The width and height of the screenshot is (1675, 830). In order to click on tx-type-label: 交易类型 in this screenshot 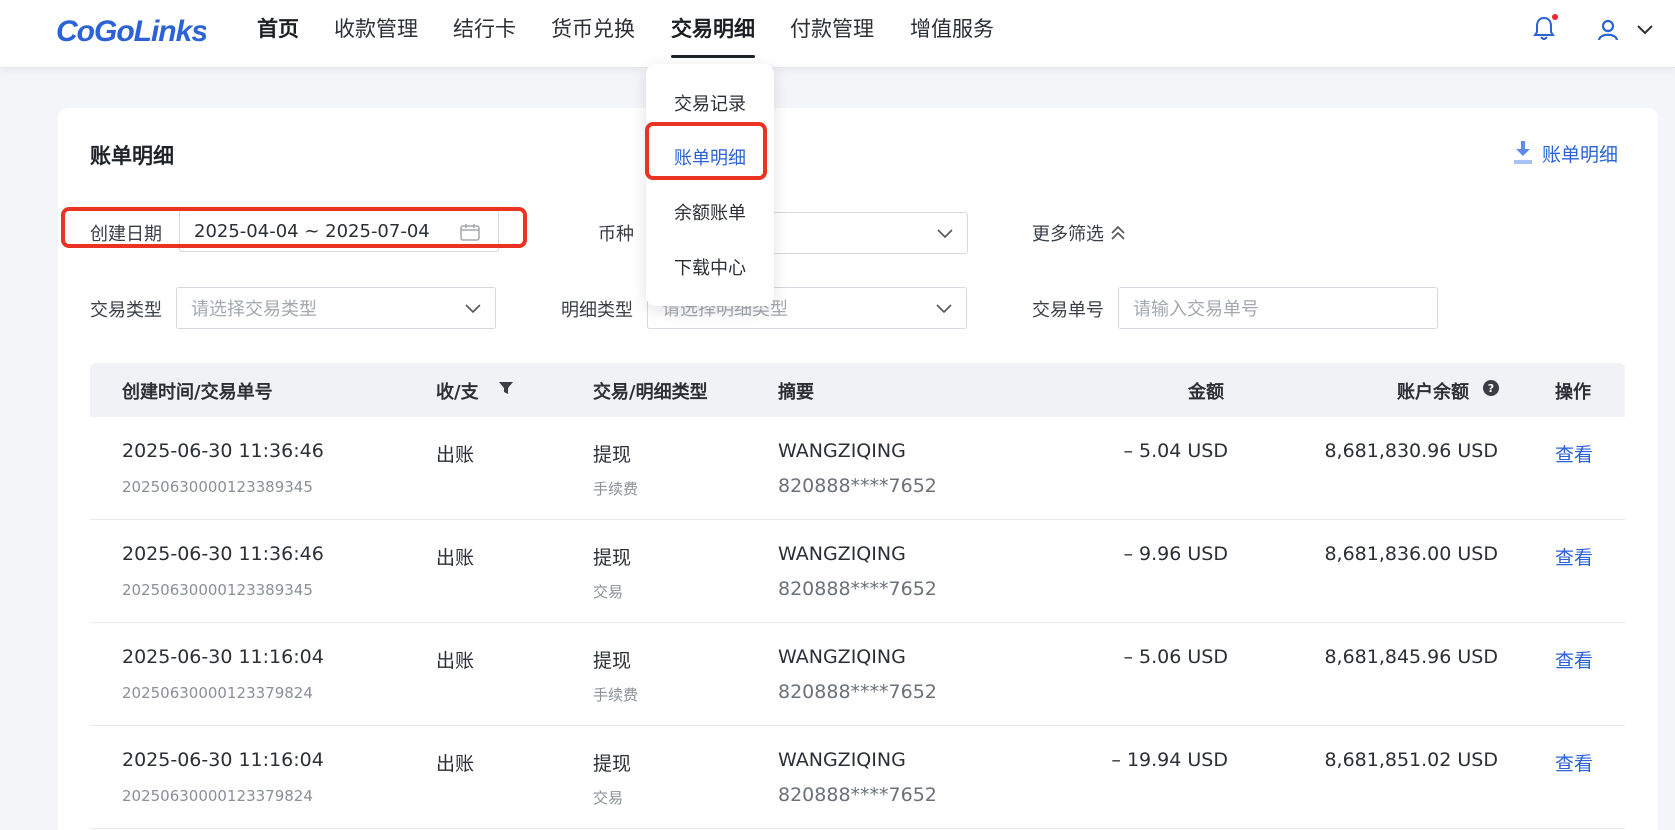, I will do `click(126, 310)`.